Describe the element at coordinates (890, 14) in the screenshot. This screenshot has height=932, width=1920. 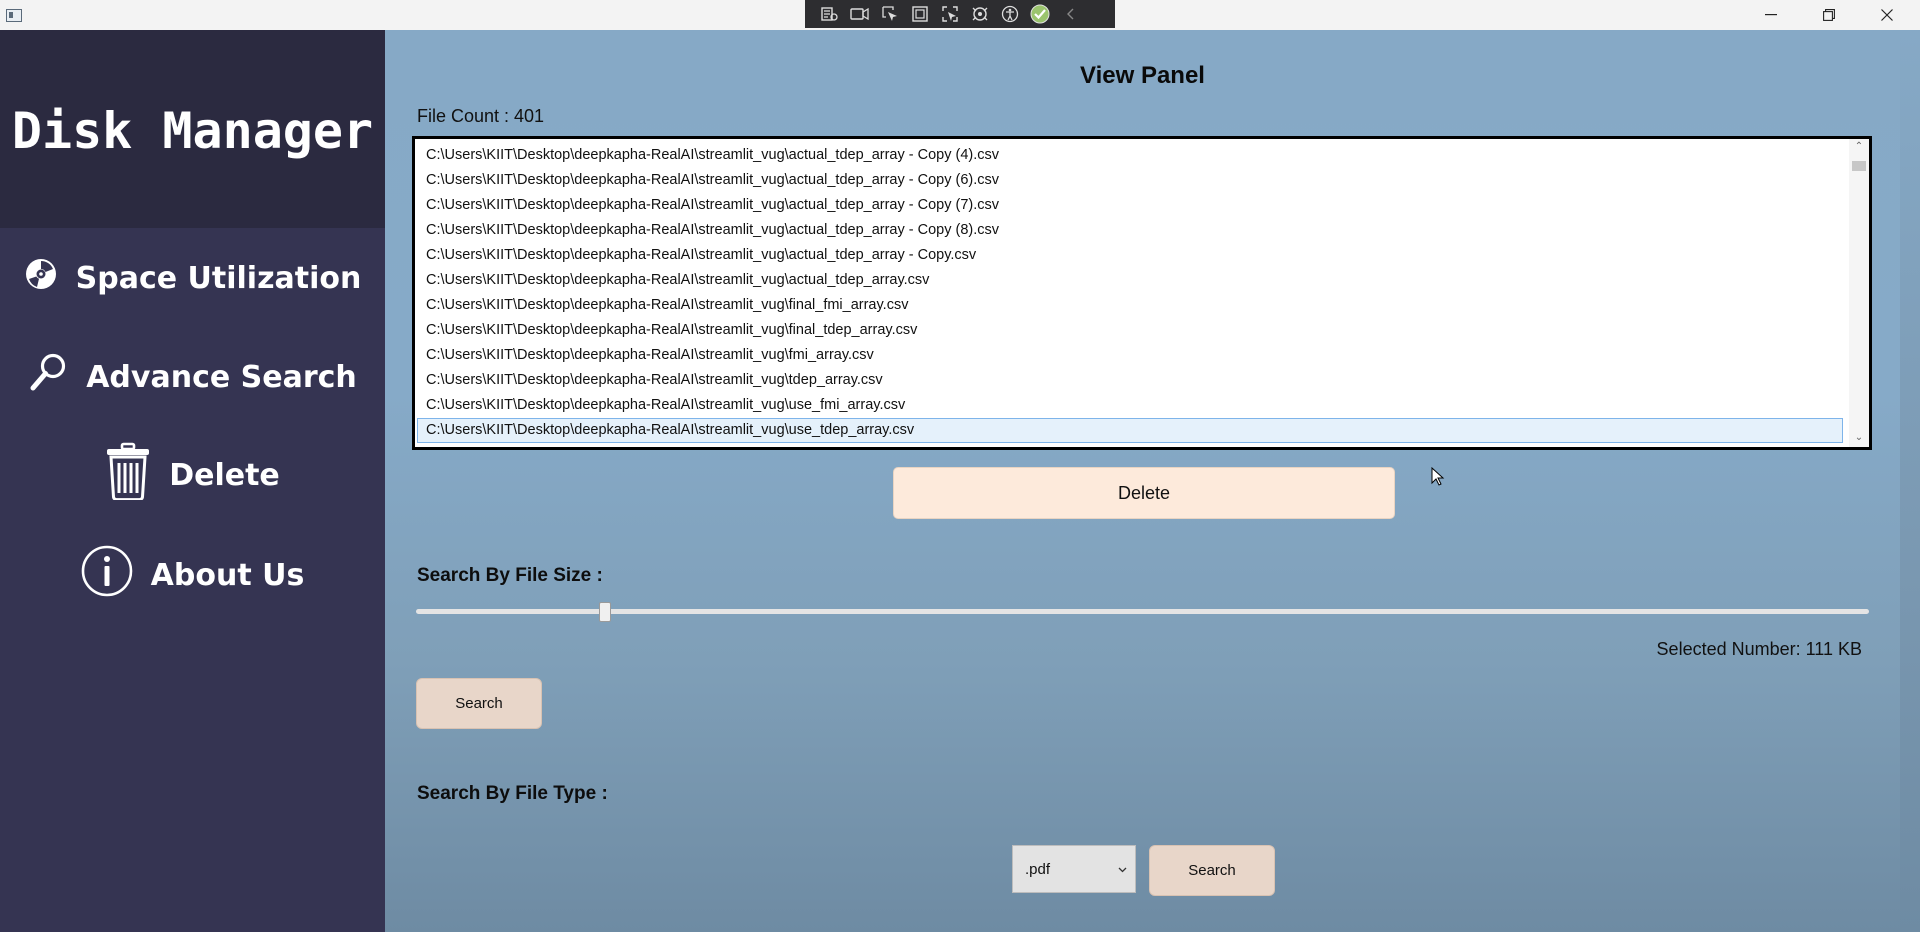
I see `select-element-icon` at that location.